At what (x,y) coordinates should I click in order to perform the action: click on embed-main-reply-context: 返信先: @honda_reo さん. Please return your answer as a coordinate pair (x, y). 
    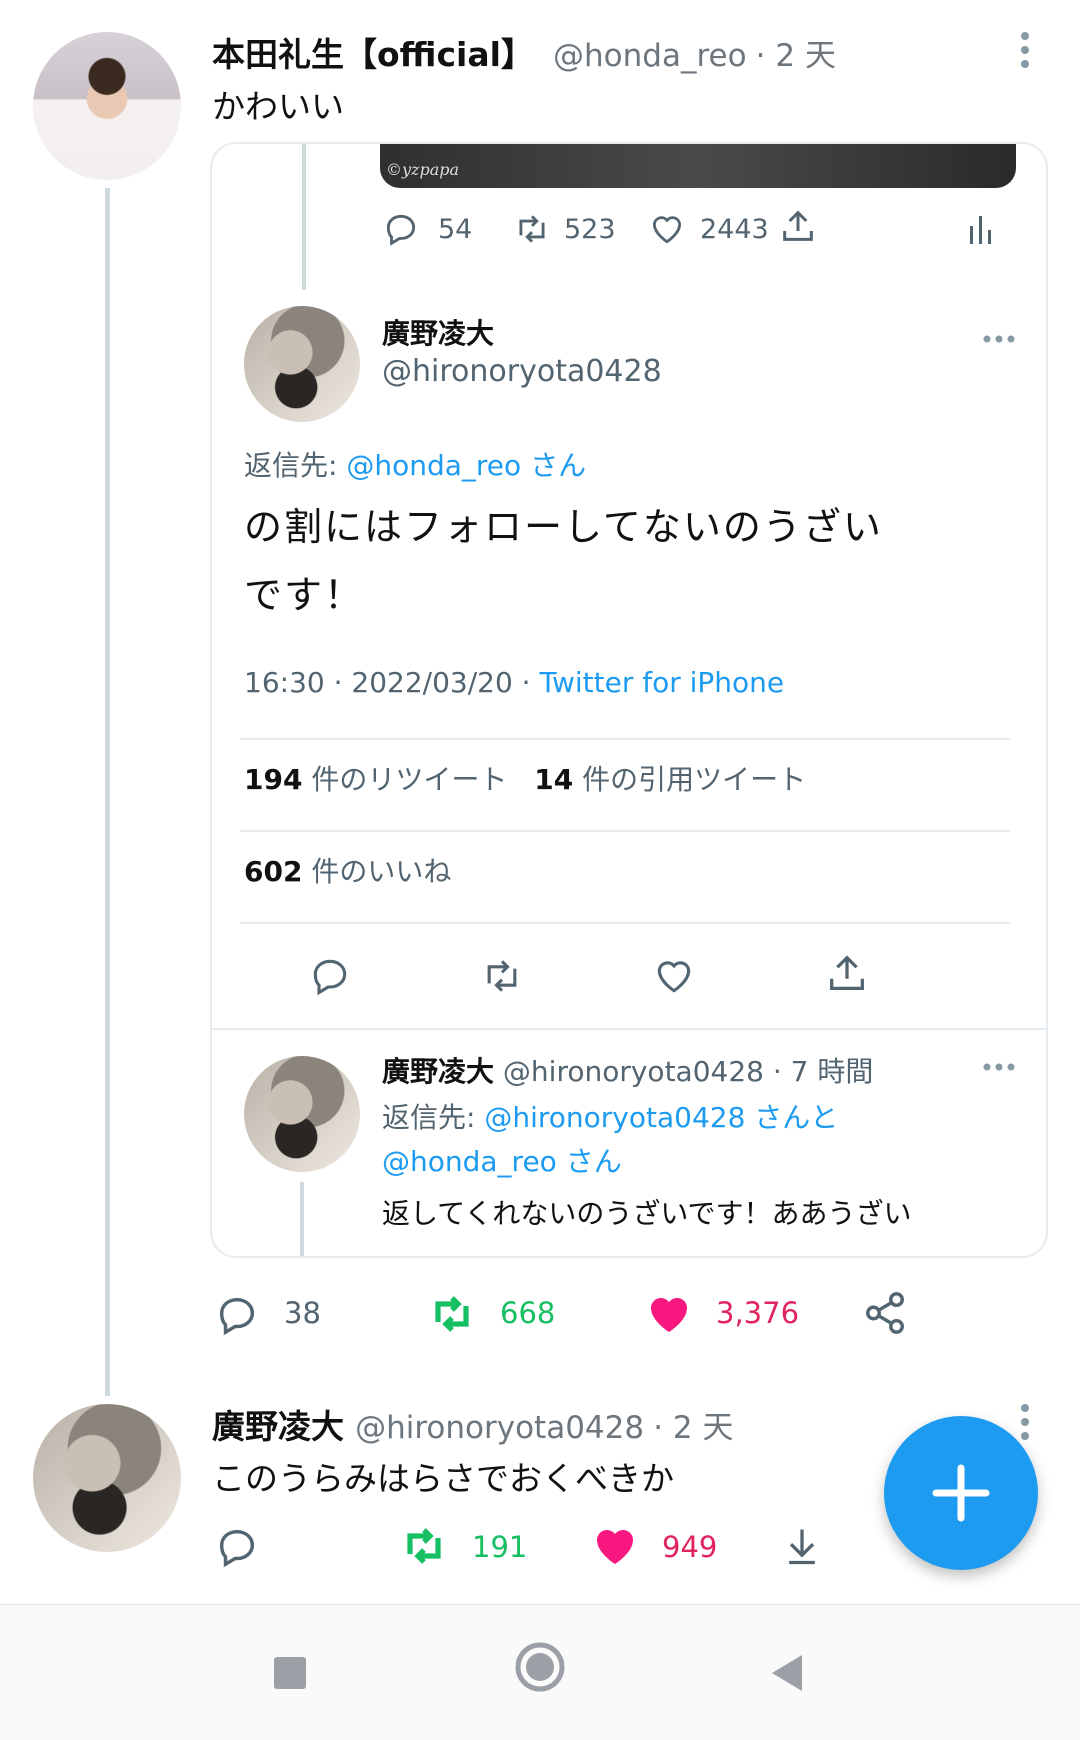
    Looking at the image, I should click on (415, 464).